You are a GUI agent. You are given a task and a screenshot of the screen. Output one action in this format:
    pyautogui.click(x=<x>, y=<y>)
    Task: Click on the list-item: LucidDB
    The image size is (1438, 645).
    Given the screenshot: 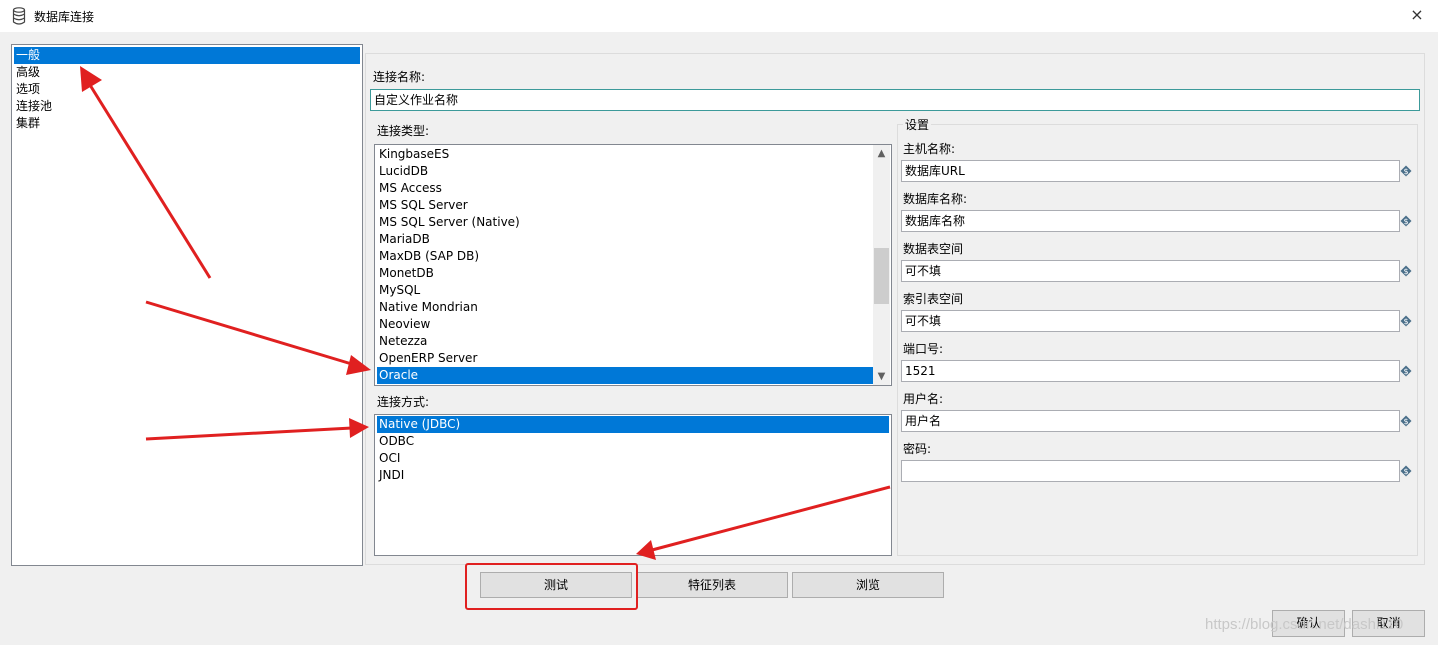 What is the action you would take?
    pyautogui.click(x=625, y=171)
    